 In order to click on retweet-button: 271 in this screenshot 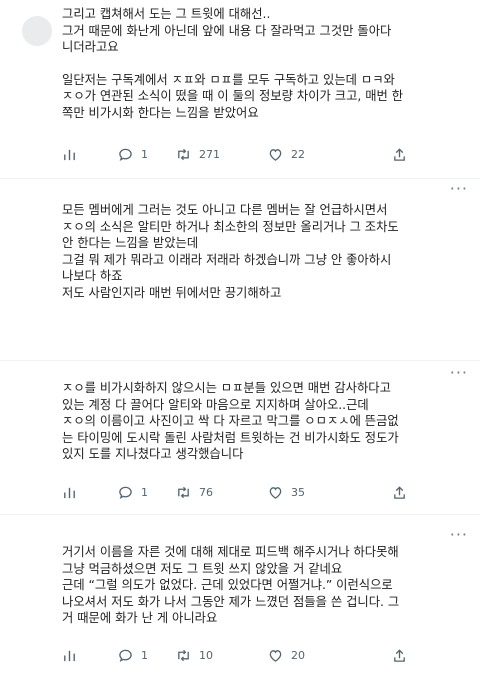, I will do `click(198, 154)`.